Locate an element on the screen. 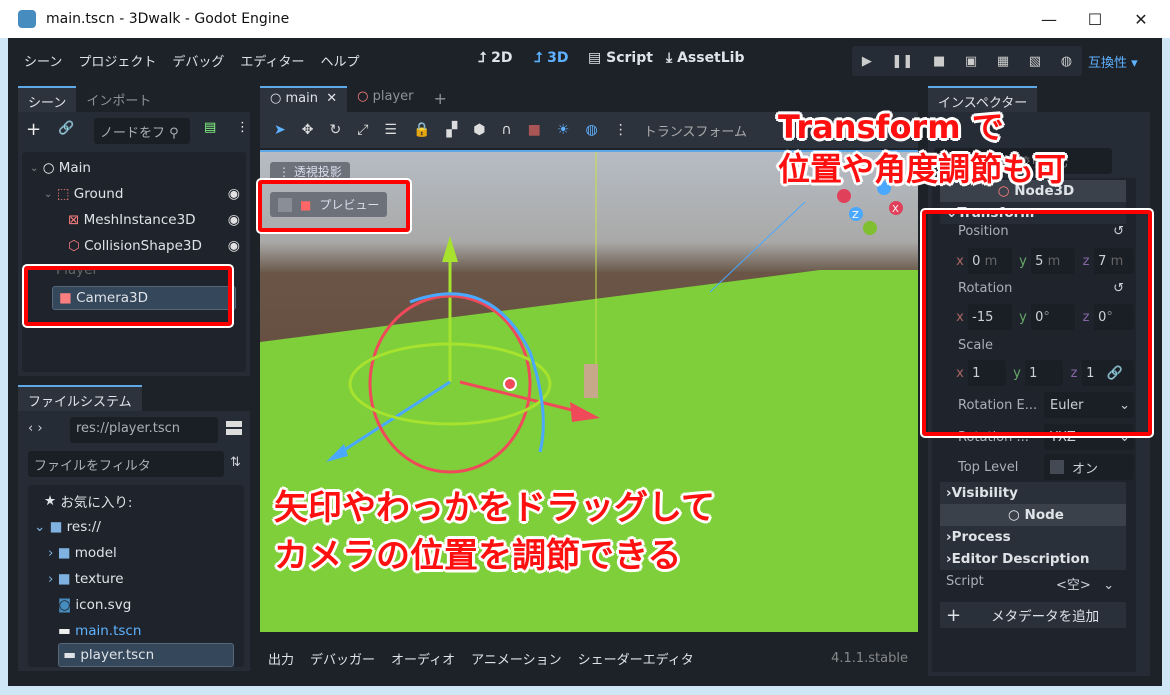  section-process: › Process is located at coordinates (1033, 537).